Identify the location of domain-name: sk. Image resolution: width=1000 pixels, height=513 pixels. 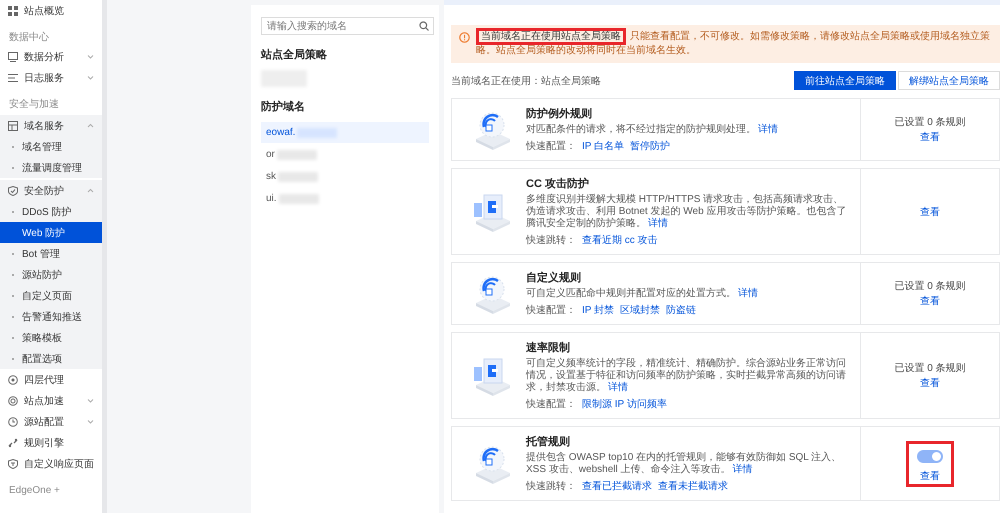
(271, 176).